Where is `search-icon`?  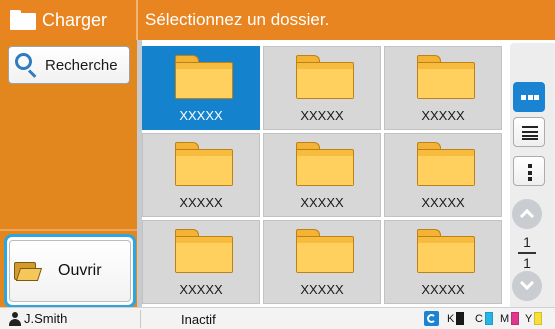
search-icon is located at coordinates (27, 65).